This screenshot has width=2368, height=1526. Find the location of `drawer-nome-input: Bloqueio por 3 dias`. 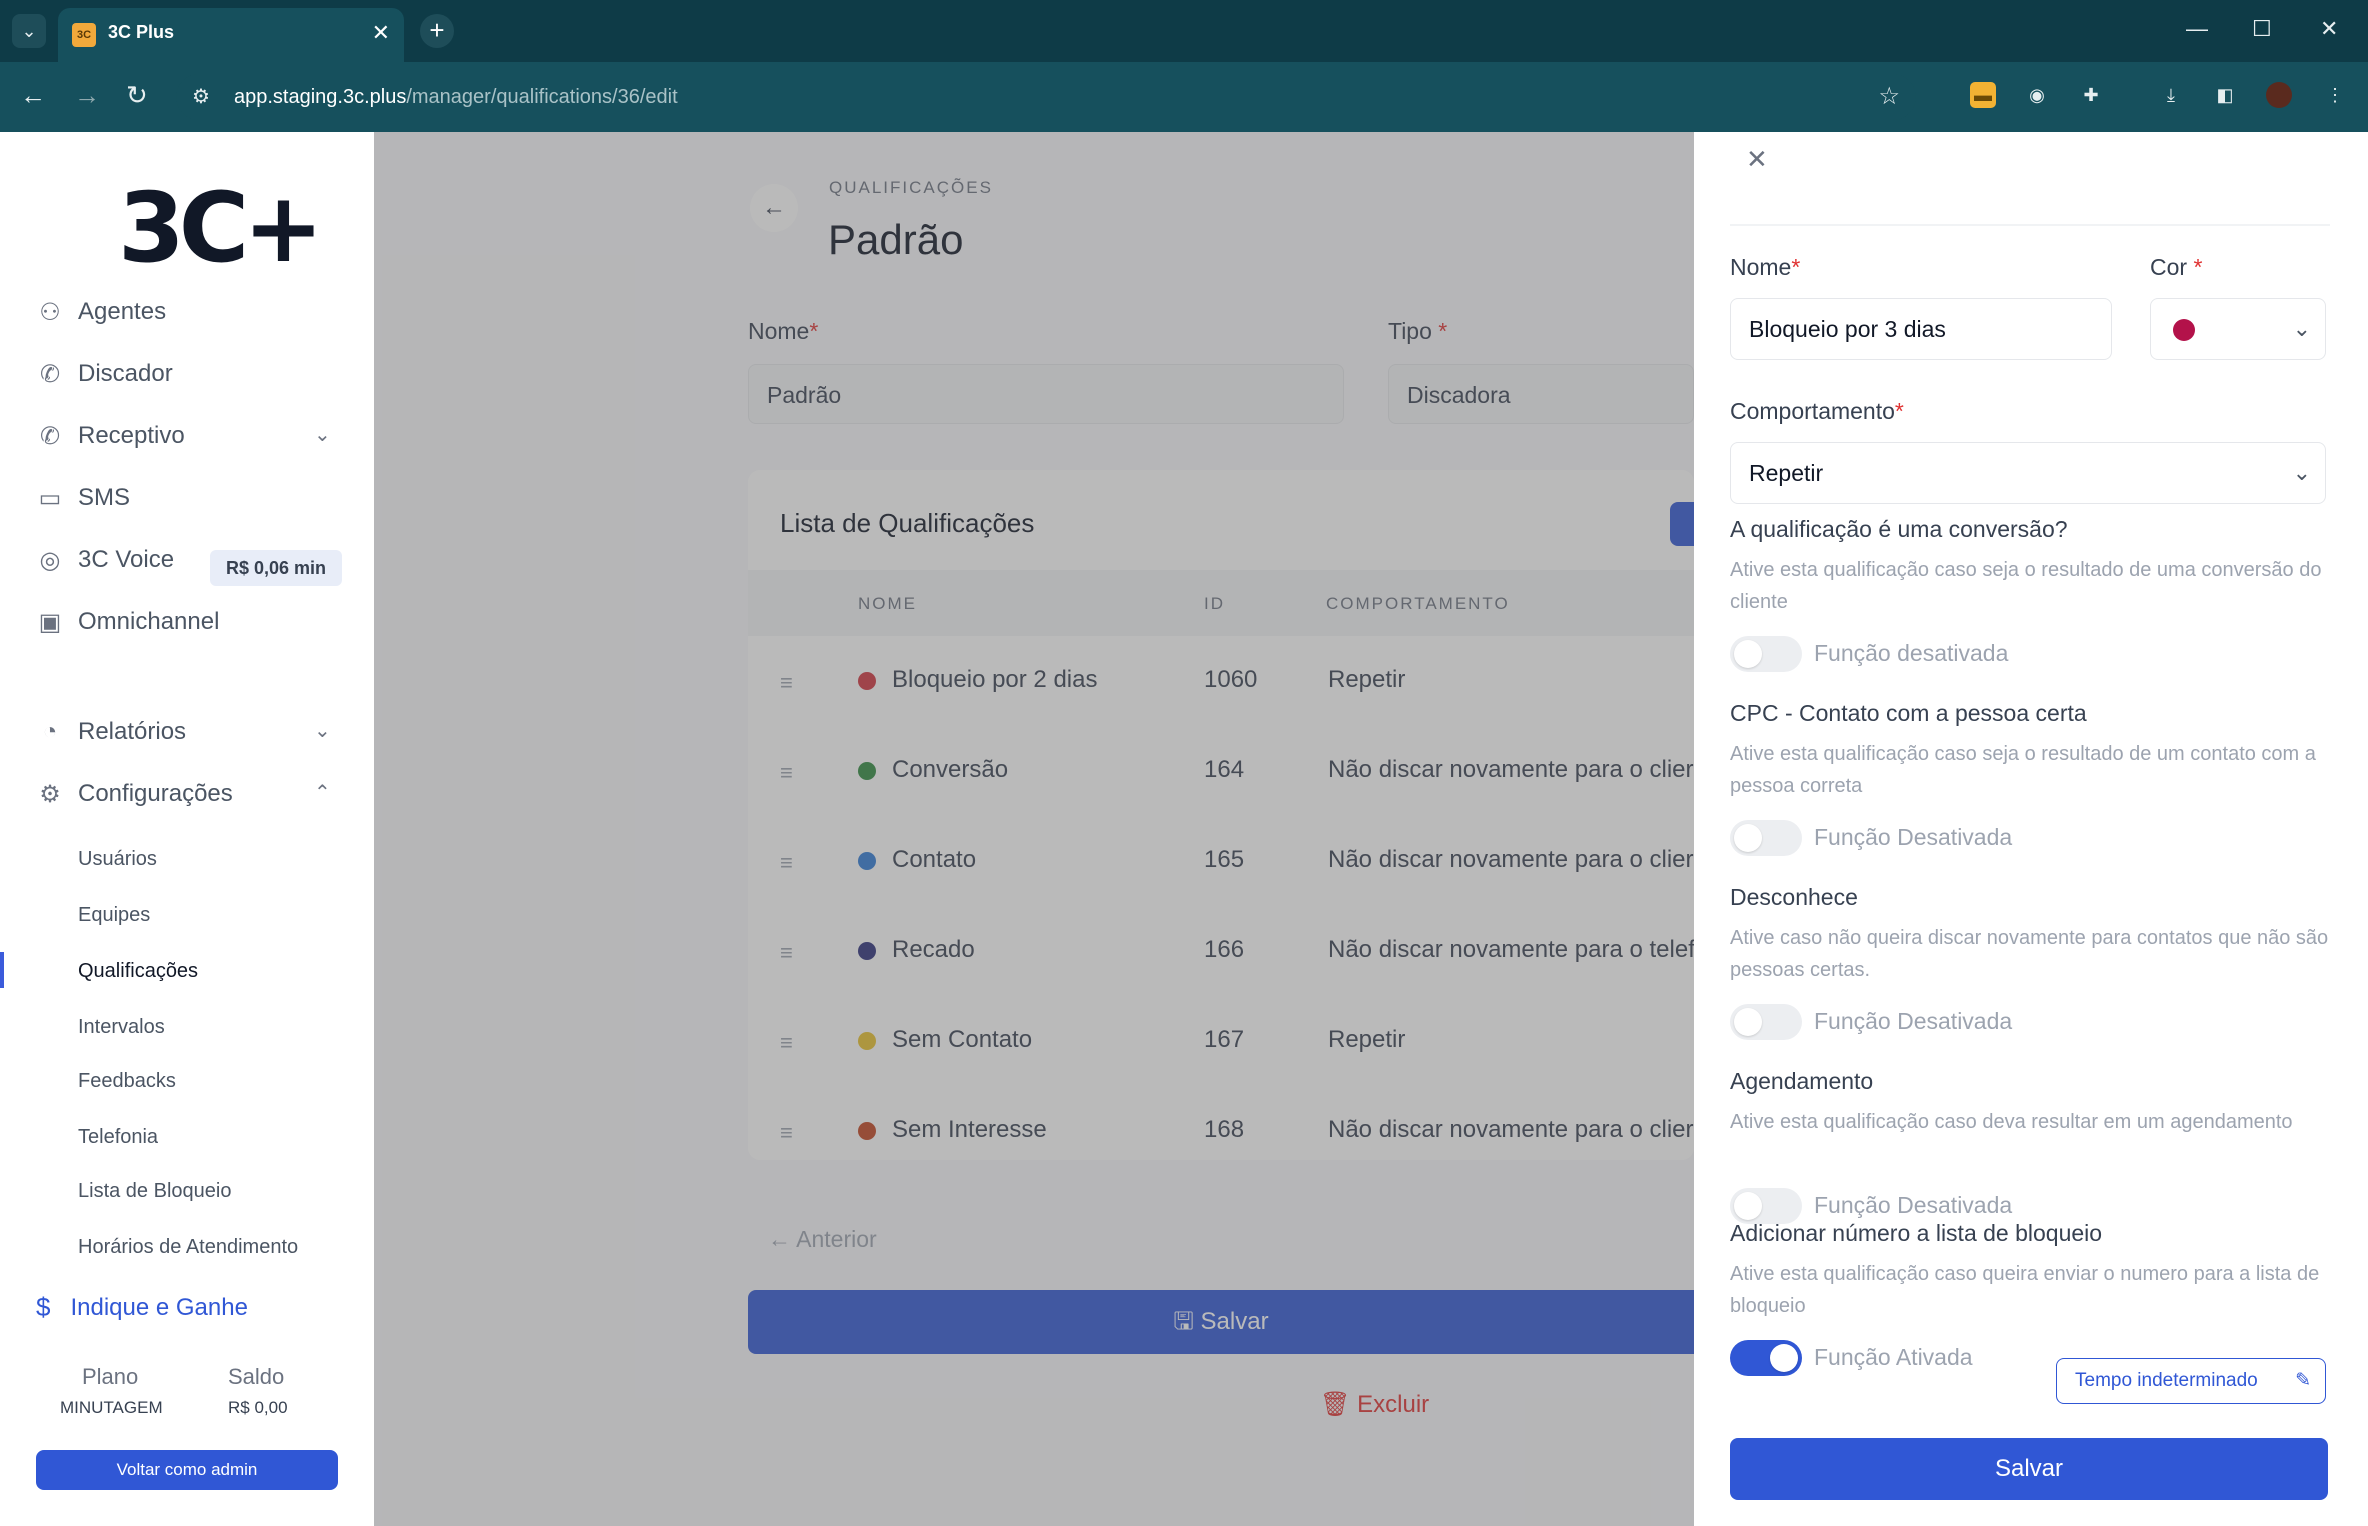

drawer-nome-input: Bloqueio por 3 dias is located at coordinates (1921, 329).